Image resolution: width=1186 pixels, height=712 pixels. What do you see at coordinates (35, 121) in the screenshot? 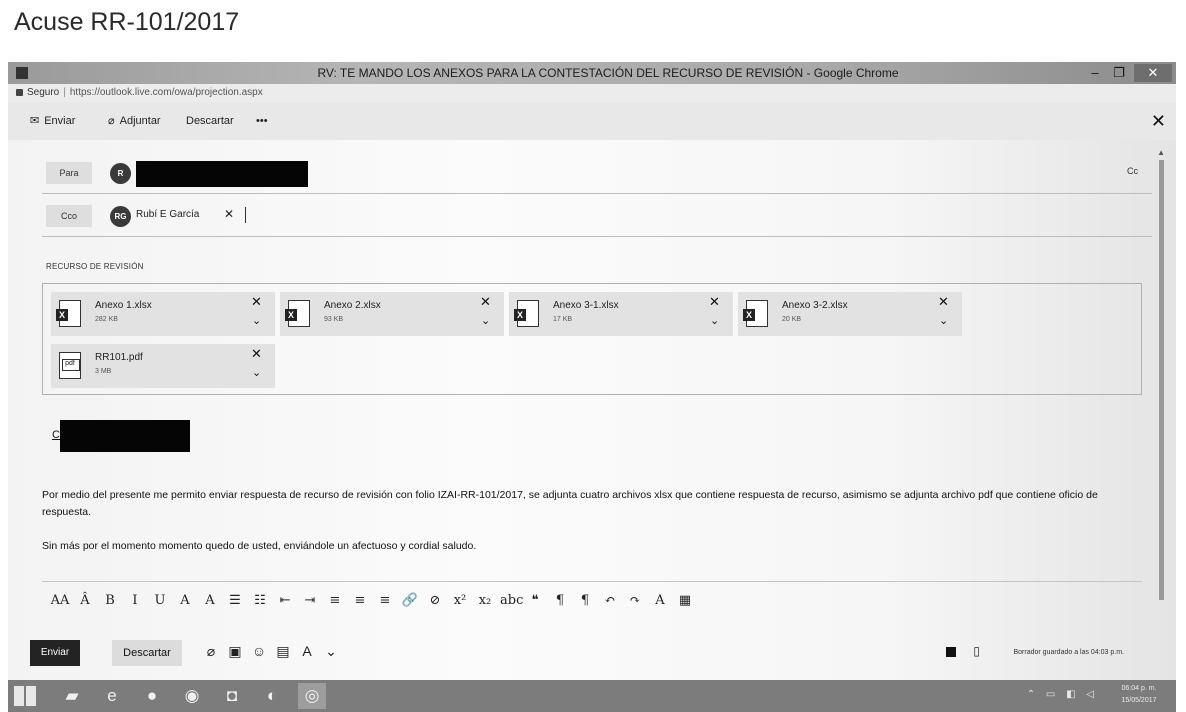
I see `envelope-icon: ✉` at bounding box center [35, 121].